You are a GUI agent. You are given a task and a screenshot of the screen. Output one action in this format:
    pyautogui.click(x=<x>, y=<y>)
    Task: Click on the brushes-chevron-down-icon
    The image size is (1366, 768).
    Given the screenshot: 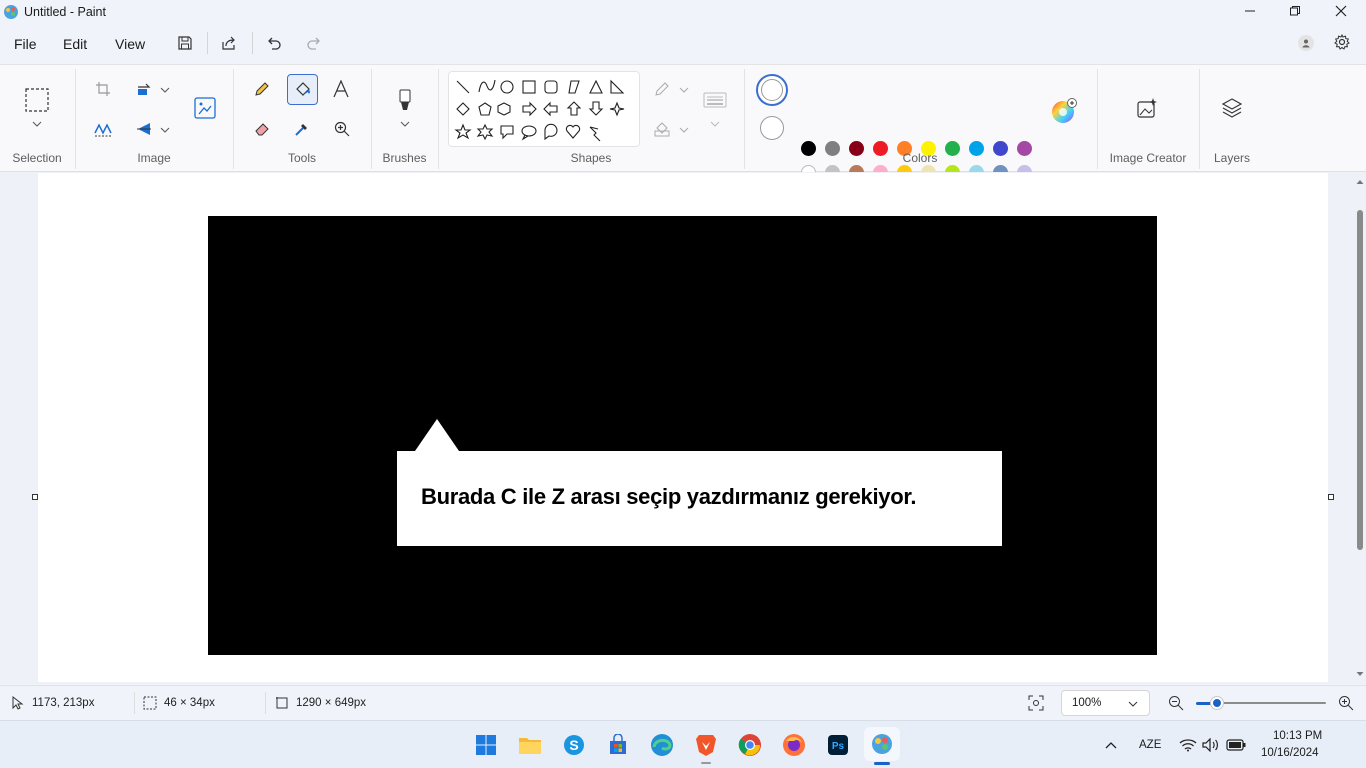 What is the action you would take?
    pyautogui.click(x=405, y=124)
    